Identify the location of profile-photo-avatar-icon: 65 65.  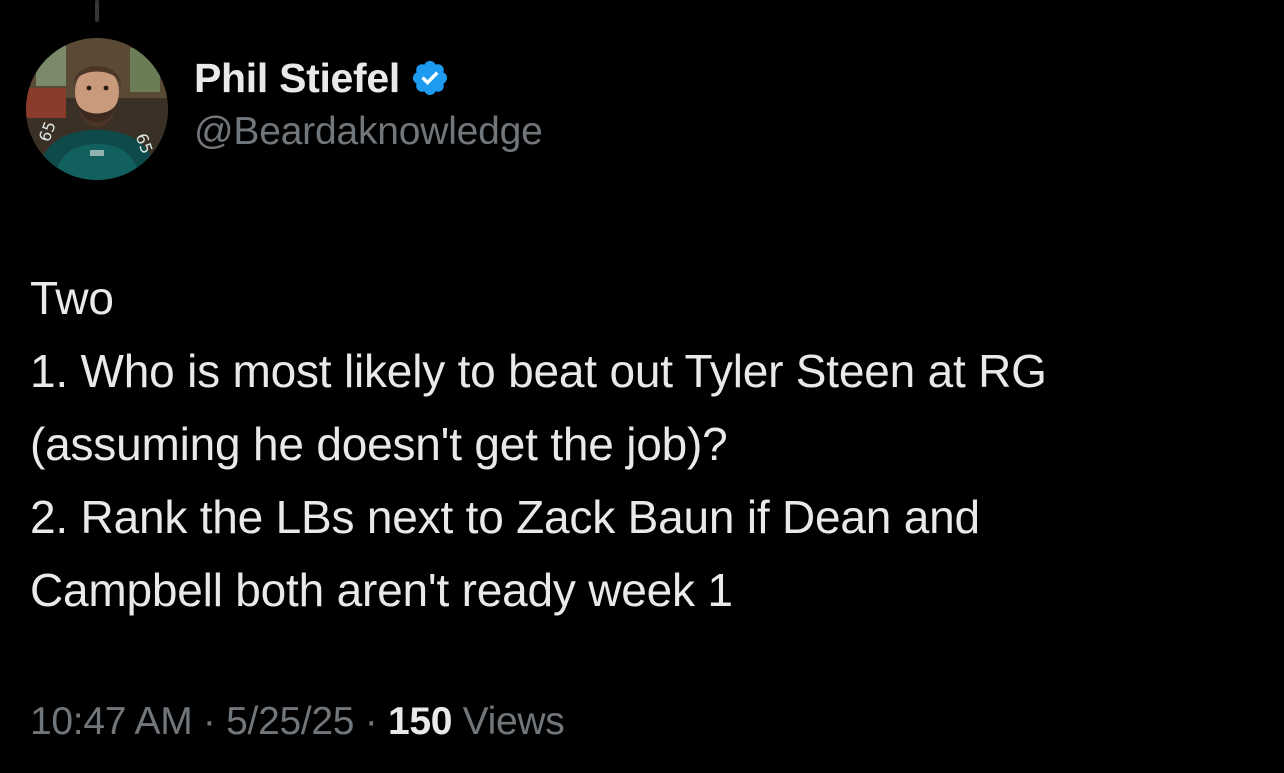
(97, 109).